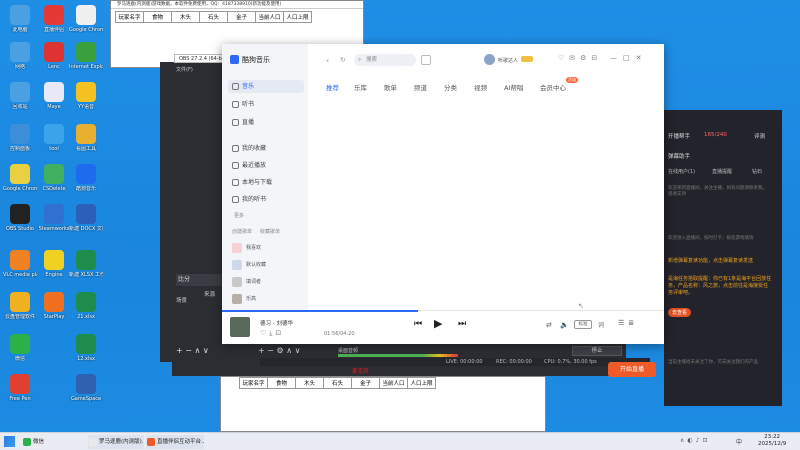  I want to click on desktop-icon: Internet Explorer, so click(86, 62).